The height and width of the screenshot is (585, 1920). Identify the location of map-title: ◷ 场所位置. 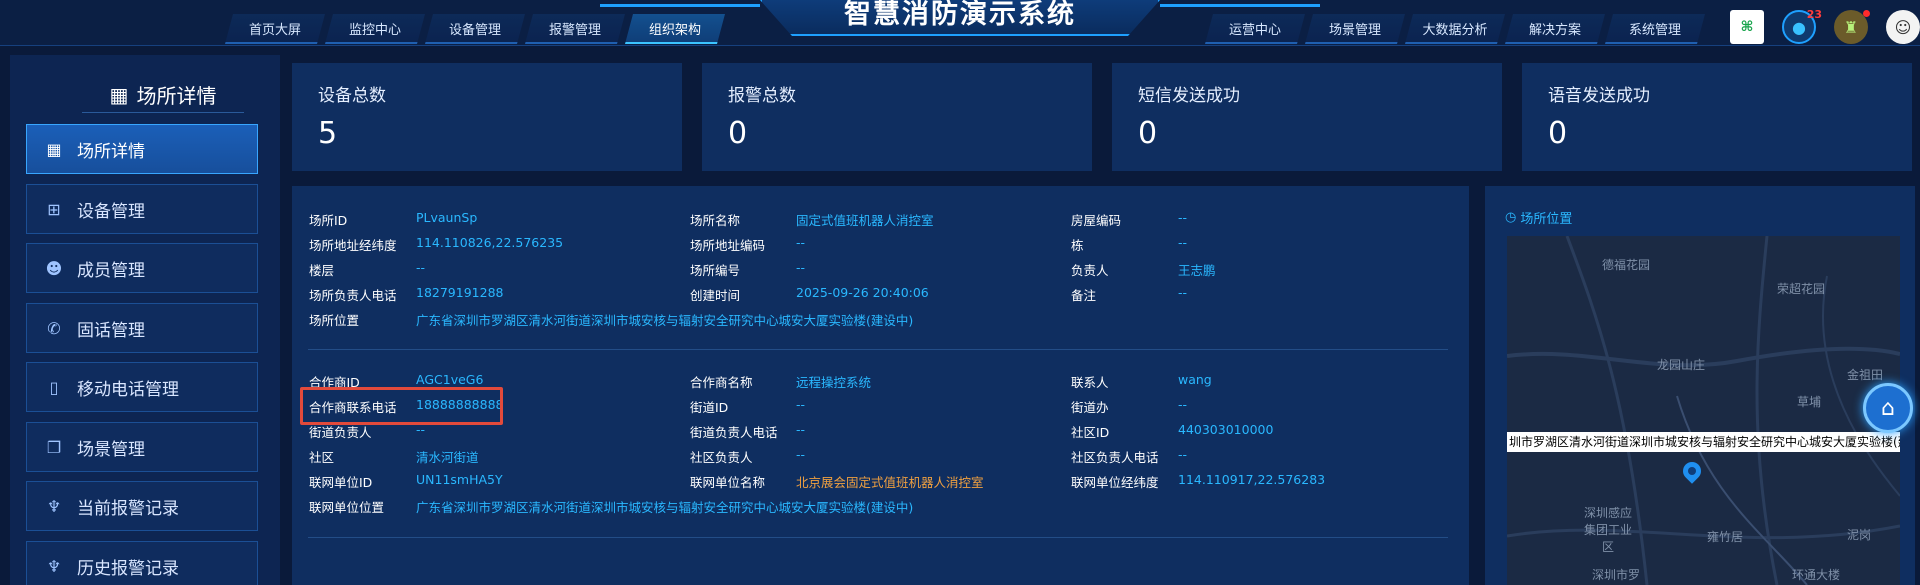
(1538, 217).